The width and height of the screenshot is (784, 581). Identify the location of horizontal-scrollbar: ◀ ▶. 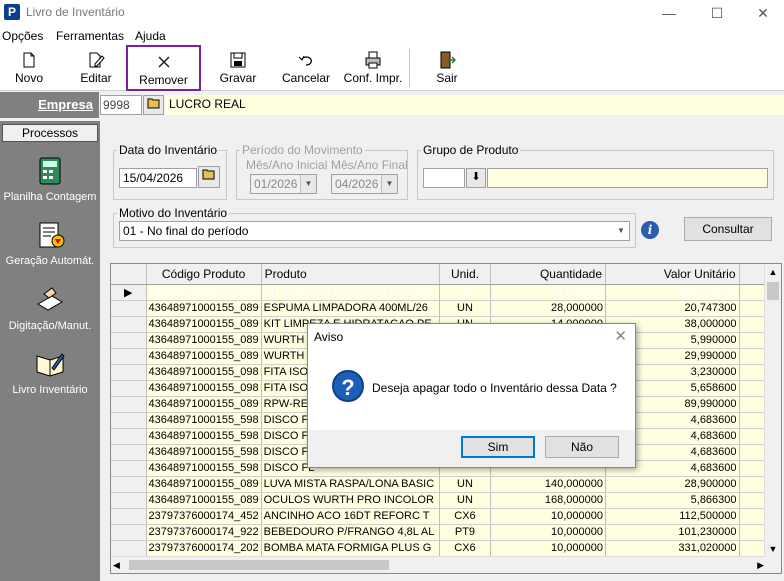
(438, 564).